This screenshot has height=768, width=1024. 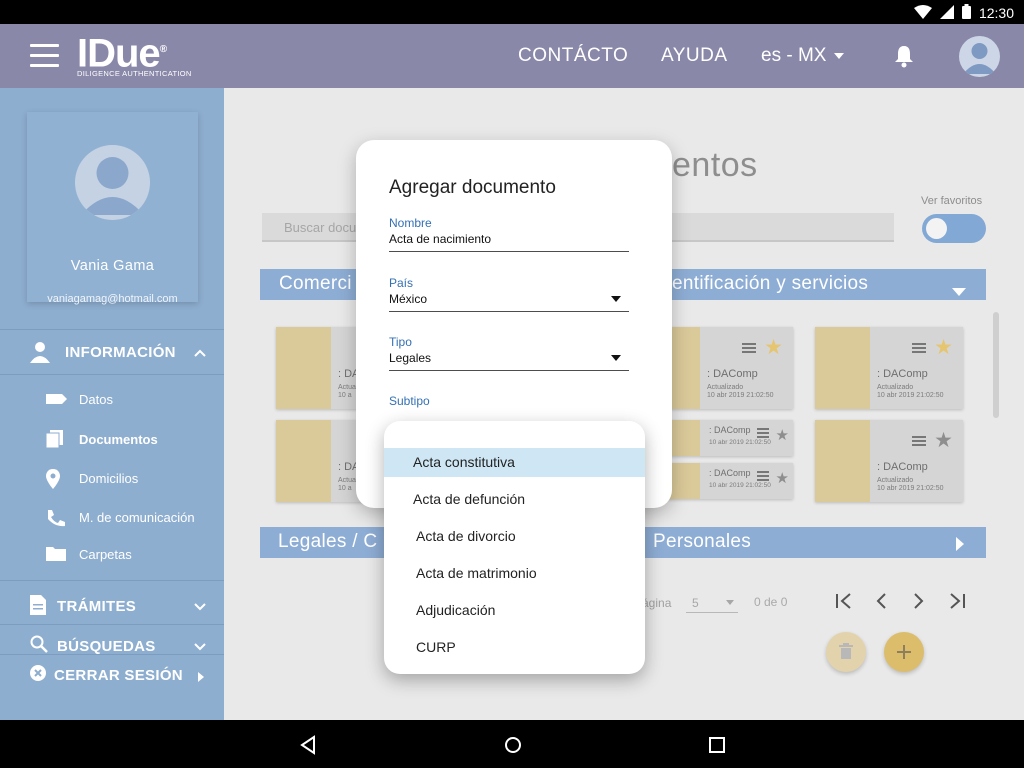 I want to click on category-label: entificación y servicios, so click(x=770, y=283).